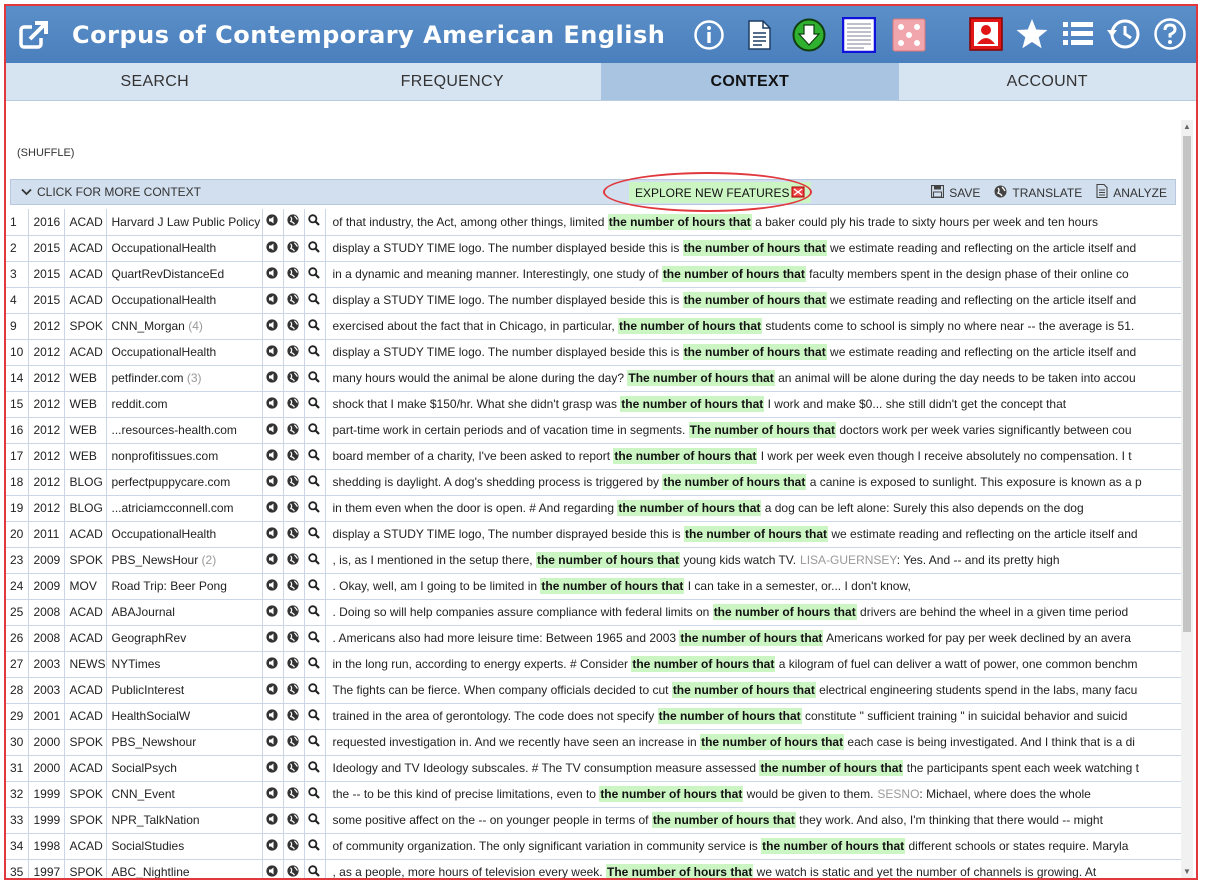 Image resolution: width=1205 pixels, height=885 pixels. Describe the element at coordinates (184, 222) in the screenshot. I see `row-source: Harvard J Law Public Policy` at that location.